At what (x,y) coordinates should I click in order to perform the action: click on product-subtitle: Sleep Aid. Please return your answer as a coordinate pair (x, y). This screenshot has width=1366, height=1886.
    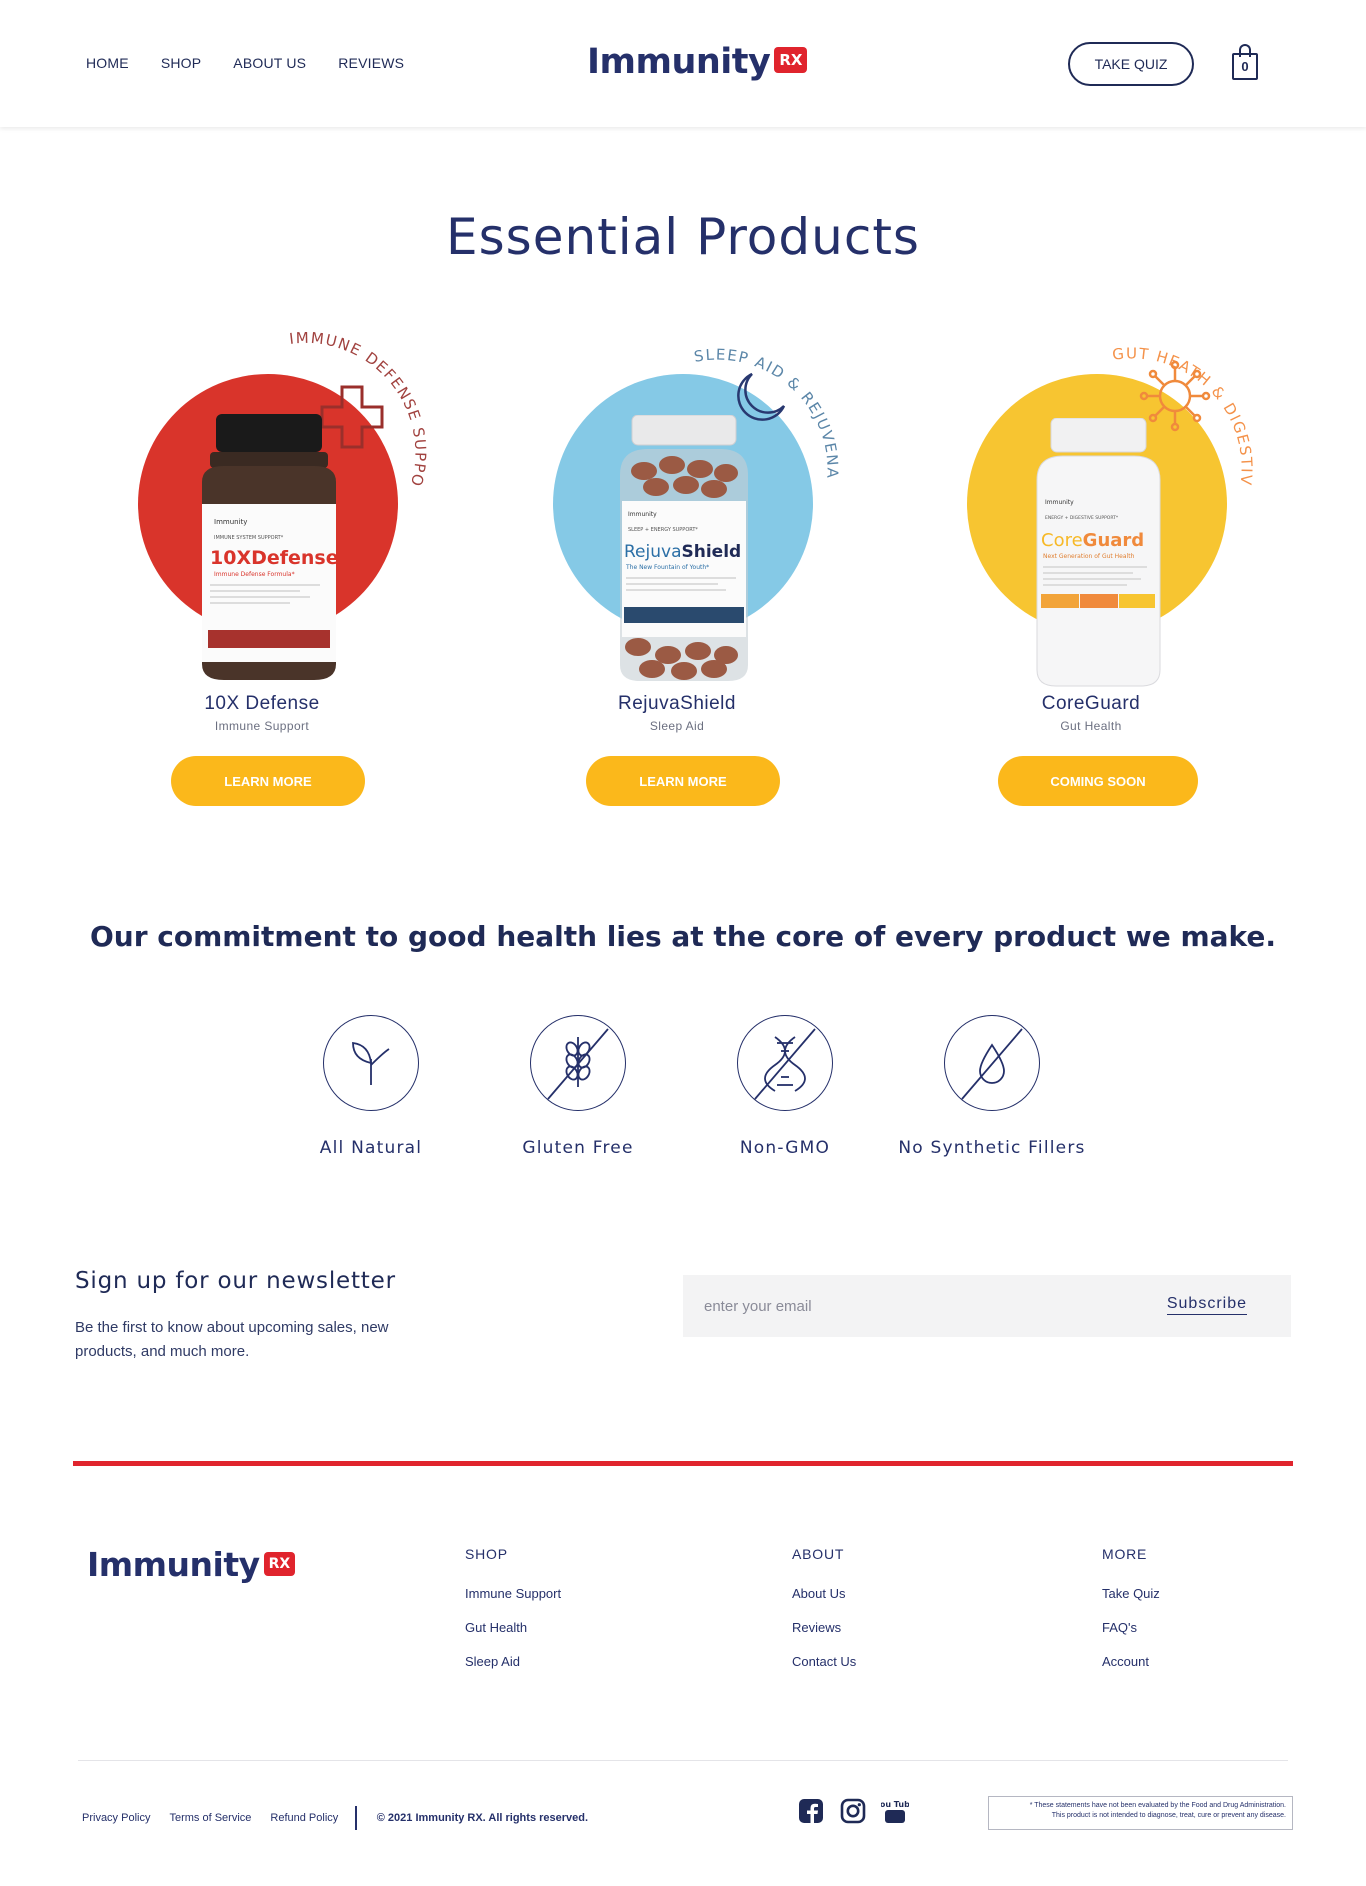
    Looking at the image, I should click on (677, 726).